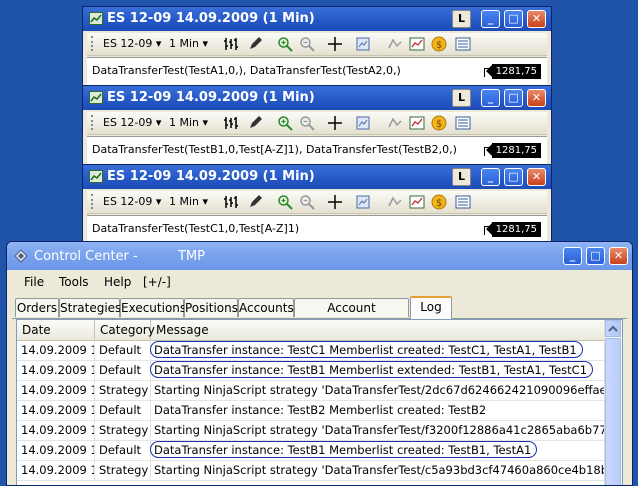 This screenshot has height=486, width=638. What do you see at coordinates (266, 307) in the screenshot?
I see `tab-accounts: Accounts` at bounding box center [266, 307].